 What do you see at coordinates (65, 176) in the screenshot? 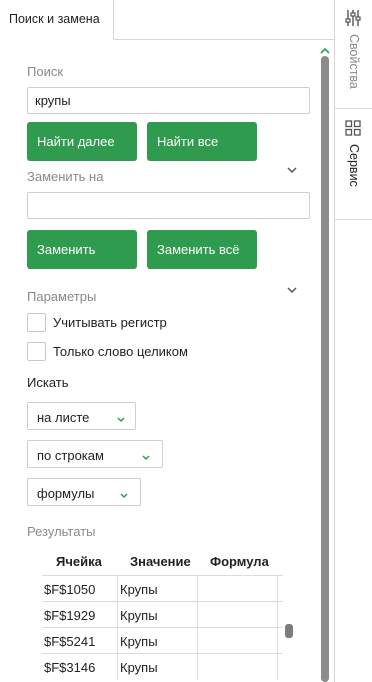
I see `replace-label: Заменить на` at bounding box center [65, 176].